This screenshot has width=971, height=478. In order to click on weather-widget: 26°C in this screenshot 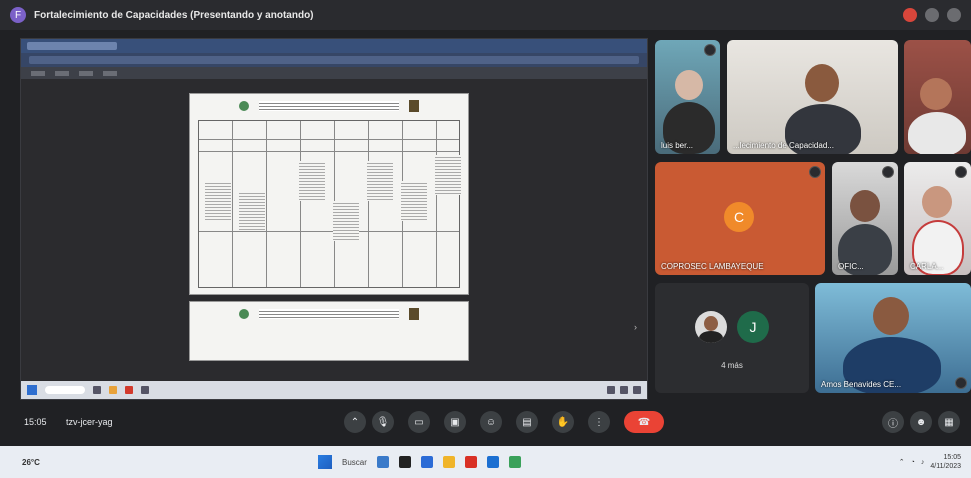, I will do `click(31, 462)`.